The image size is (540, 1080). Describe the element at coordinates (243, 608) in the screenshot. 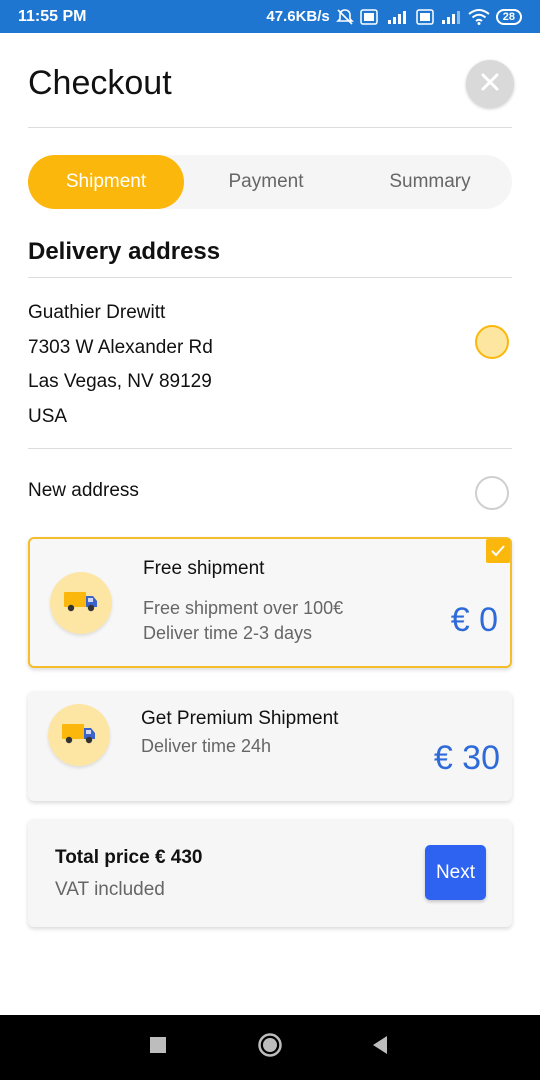

I see `shipping-option-detail: Free shipment over 100€` at that location.